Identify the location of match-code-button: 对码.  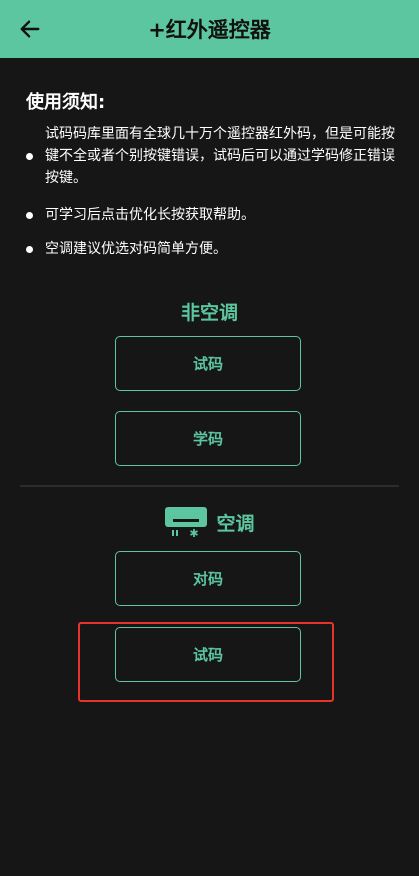
(208, 578).